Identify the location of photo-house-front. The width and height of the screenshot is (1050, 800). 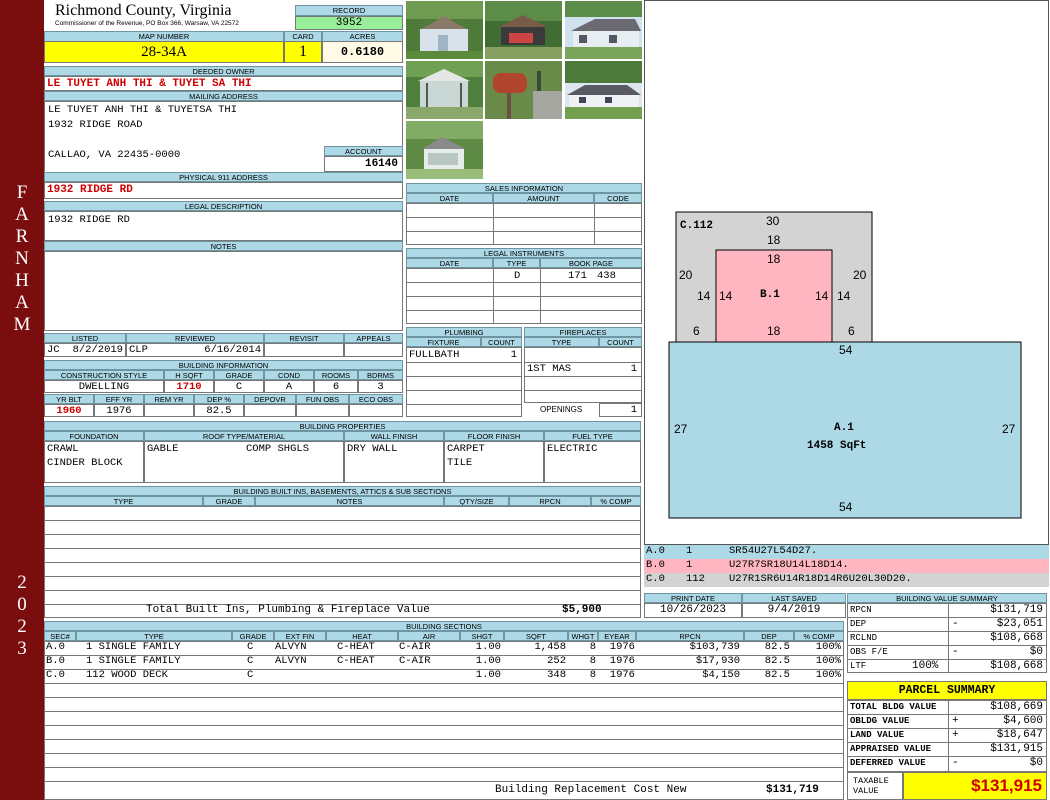
(603, 90).